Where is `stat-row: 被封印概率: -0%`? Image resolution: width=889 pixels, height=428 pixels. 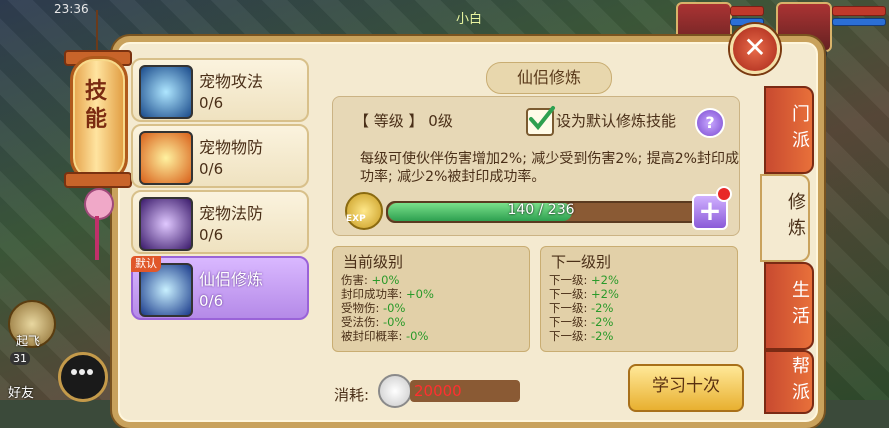 stat-row: 被封印概率: -0% is located at coordinates (385, 336).